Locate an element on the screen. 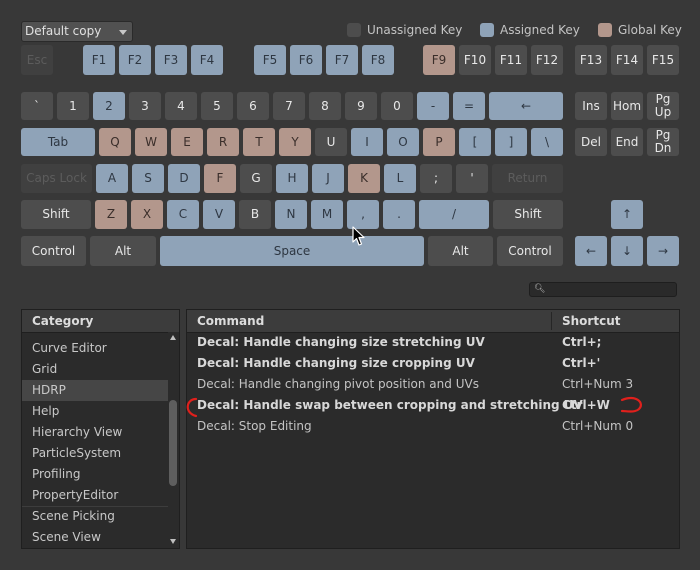 The width and height of the screenshot is (700, 570). key-w: W is located at coordinates (151, 142).